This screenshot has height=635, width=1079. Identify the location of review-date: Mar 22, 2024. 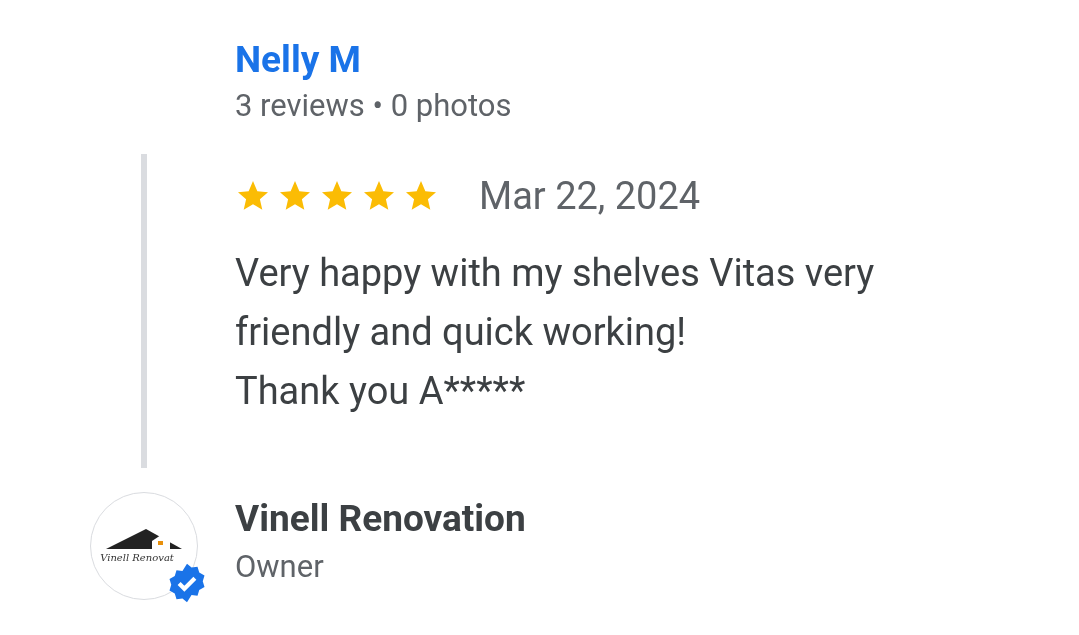
(590, 196).